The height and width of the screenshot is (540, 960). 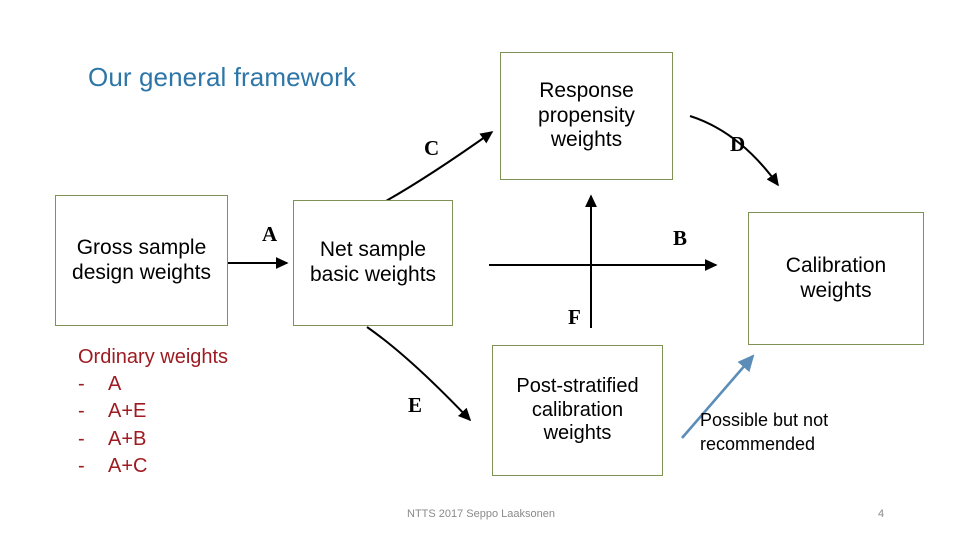 I want to click on page-title: Our general framework, so click(x=222, y=77).